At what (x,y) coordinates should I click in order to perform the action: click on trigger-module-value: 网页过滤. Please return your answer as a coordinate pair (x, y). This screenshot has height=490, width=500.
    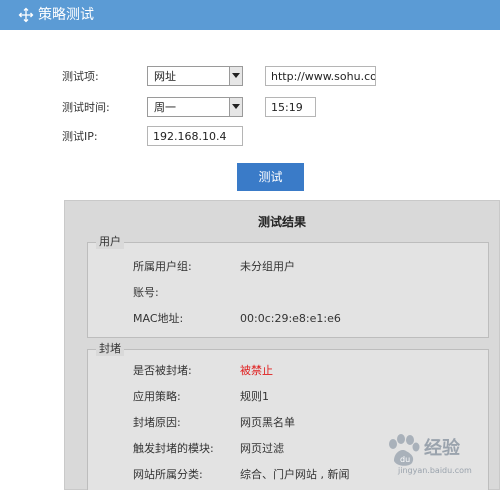
    Looking at the image, I should click on (262, 448).